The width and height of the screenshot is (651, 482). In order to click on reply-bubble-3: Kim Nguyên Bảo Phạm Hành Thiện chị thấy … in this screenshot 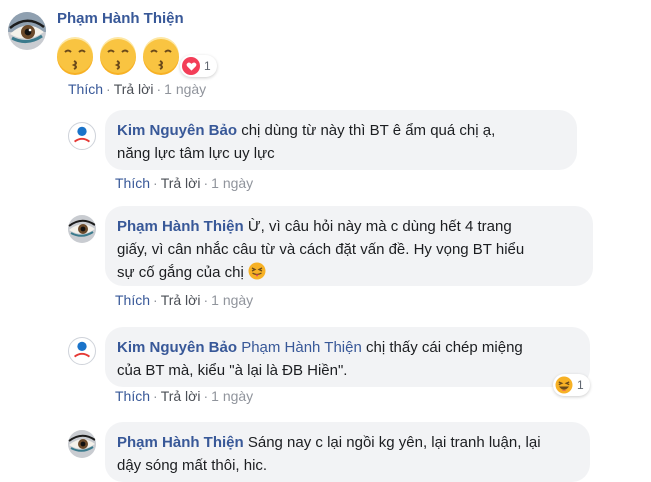, I will do `click(347, 357)`.